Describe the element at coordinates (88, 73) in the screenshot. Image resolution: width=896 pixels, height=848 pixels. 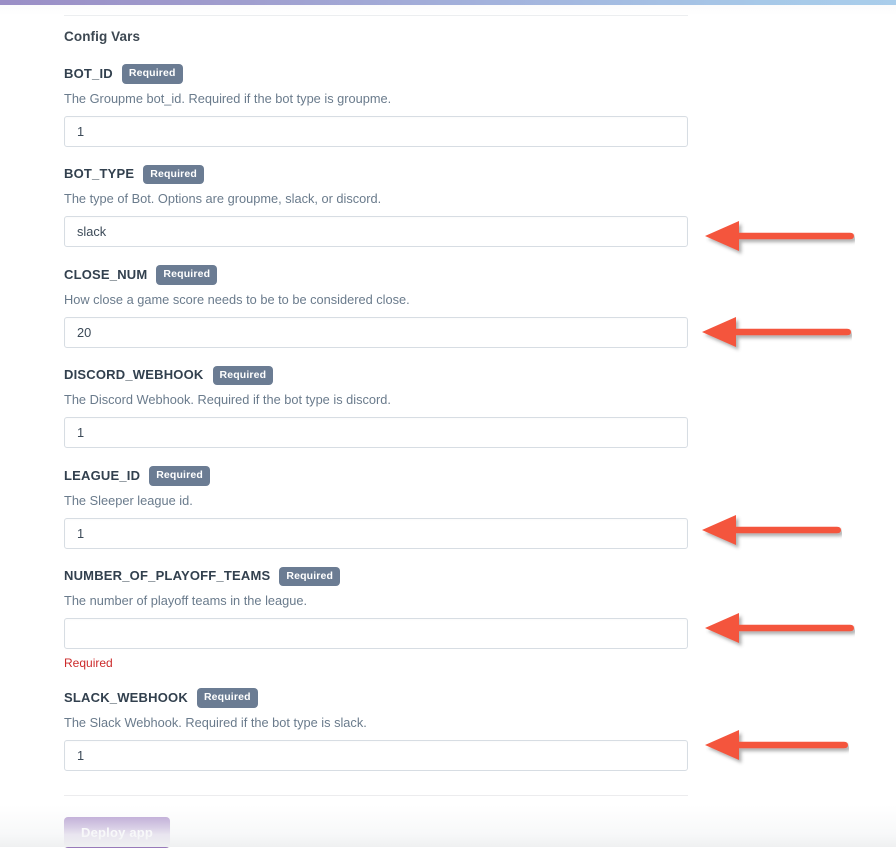
I see `config-var-label: BOT_ID` at that location.